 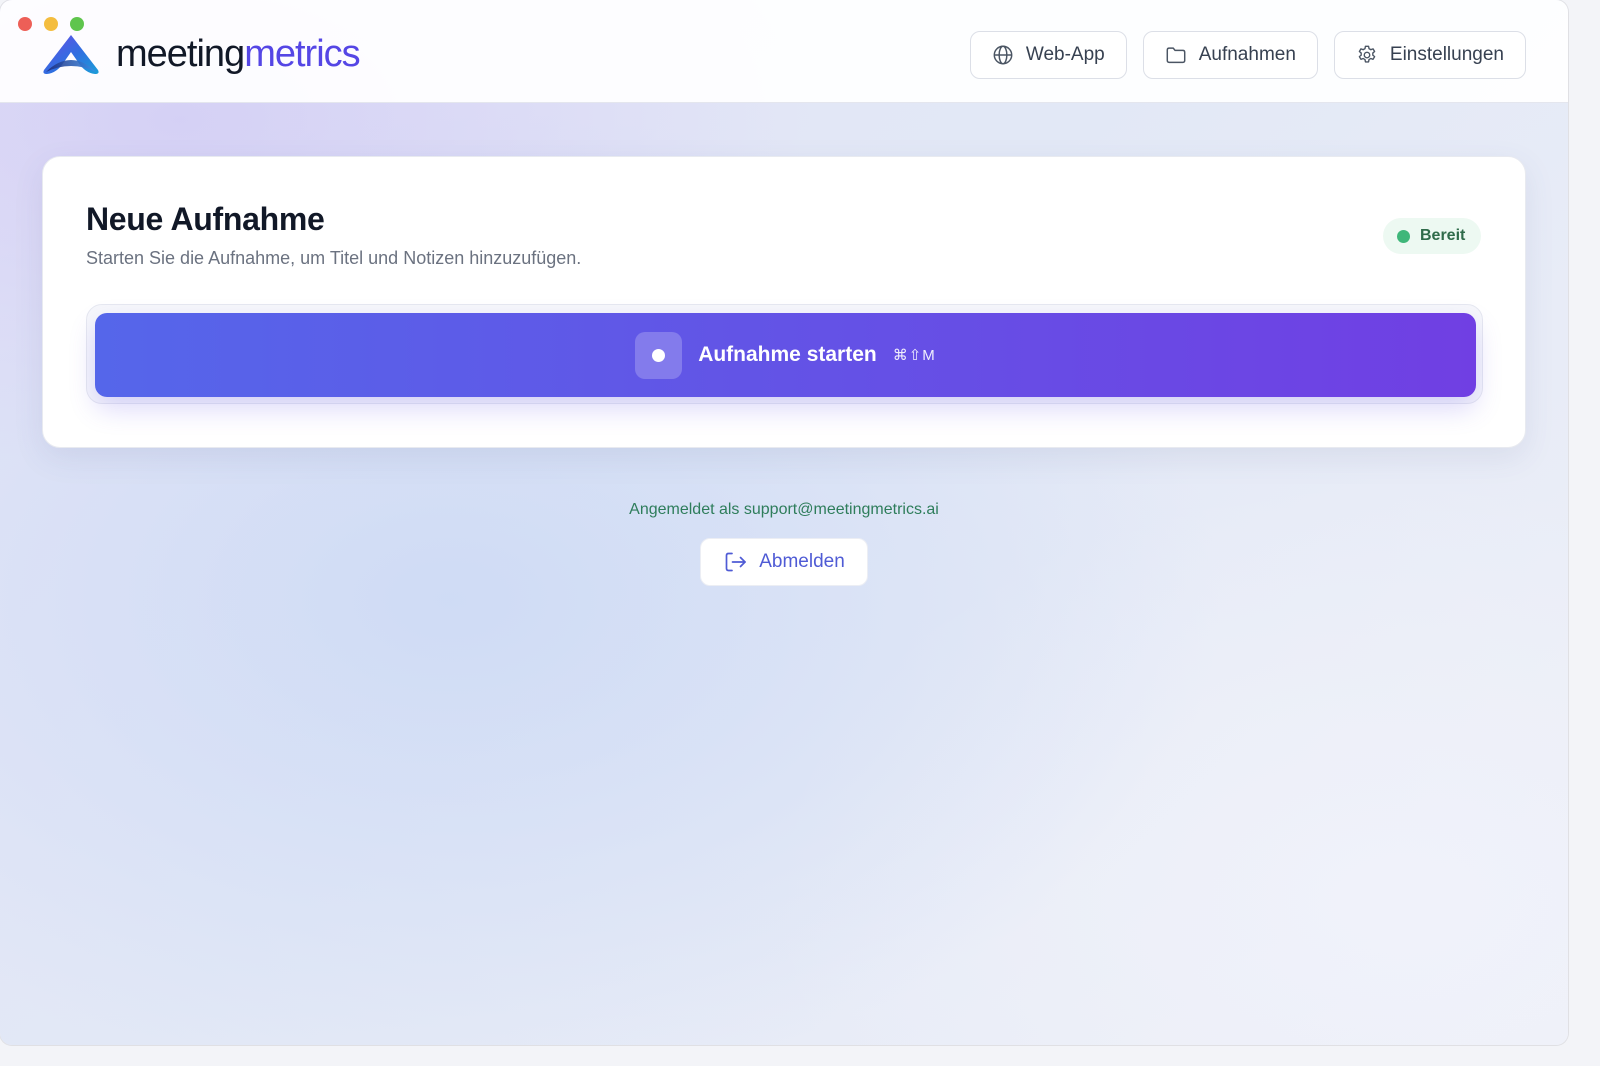 What do you see at coordinates (205, 219) in the screenshot?
I see `card-title: Neue Aufnahme` at bounding box center [205, 219].